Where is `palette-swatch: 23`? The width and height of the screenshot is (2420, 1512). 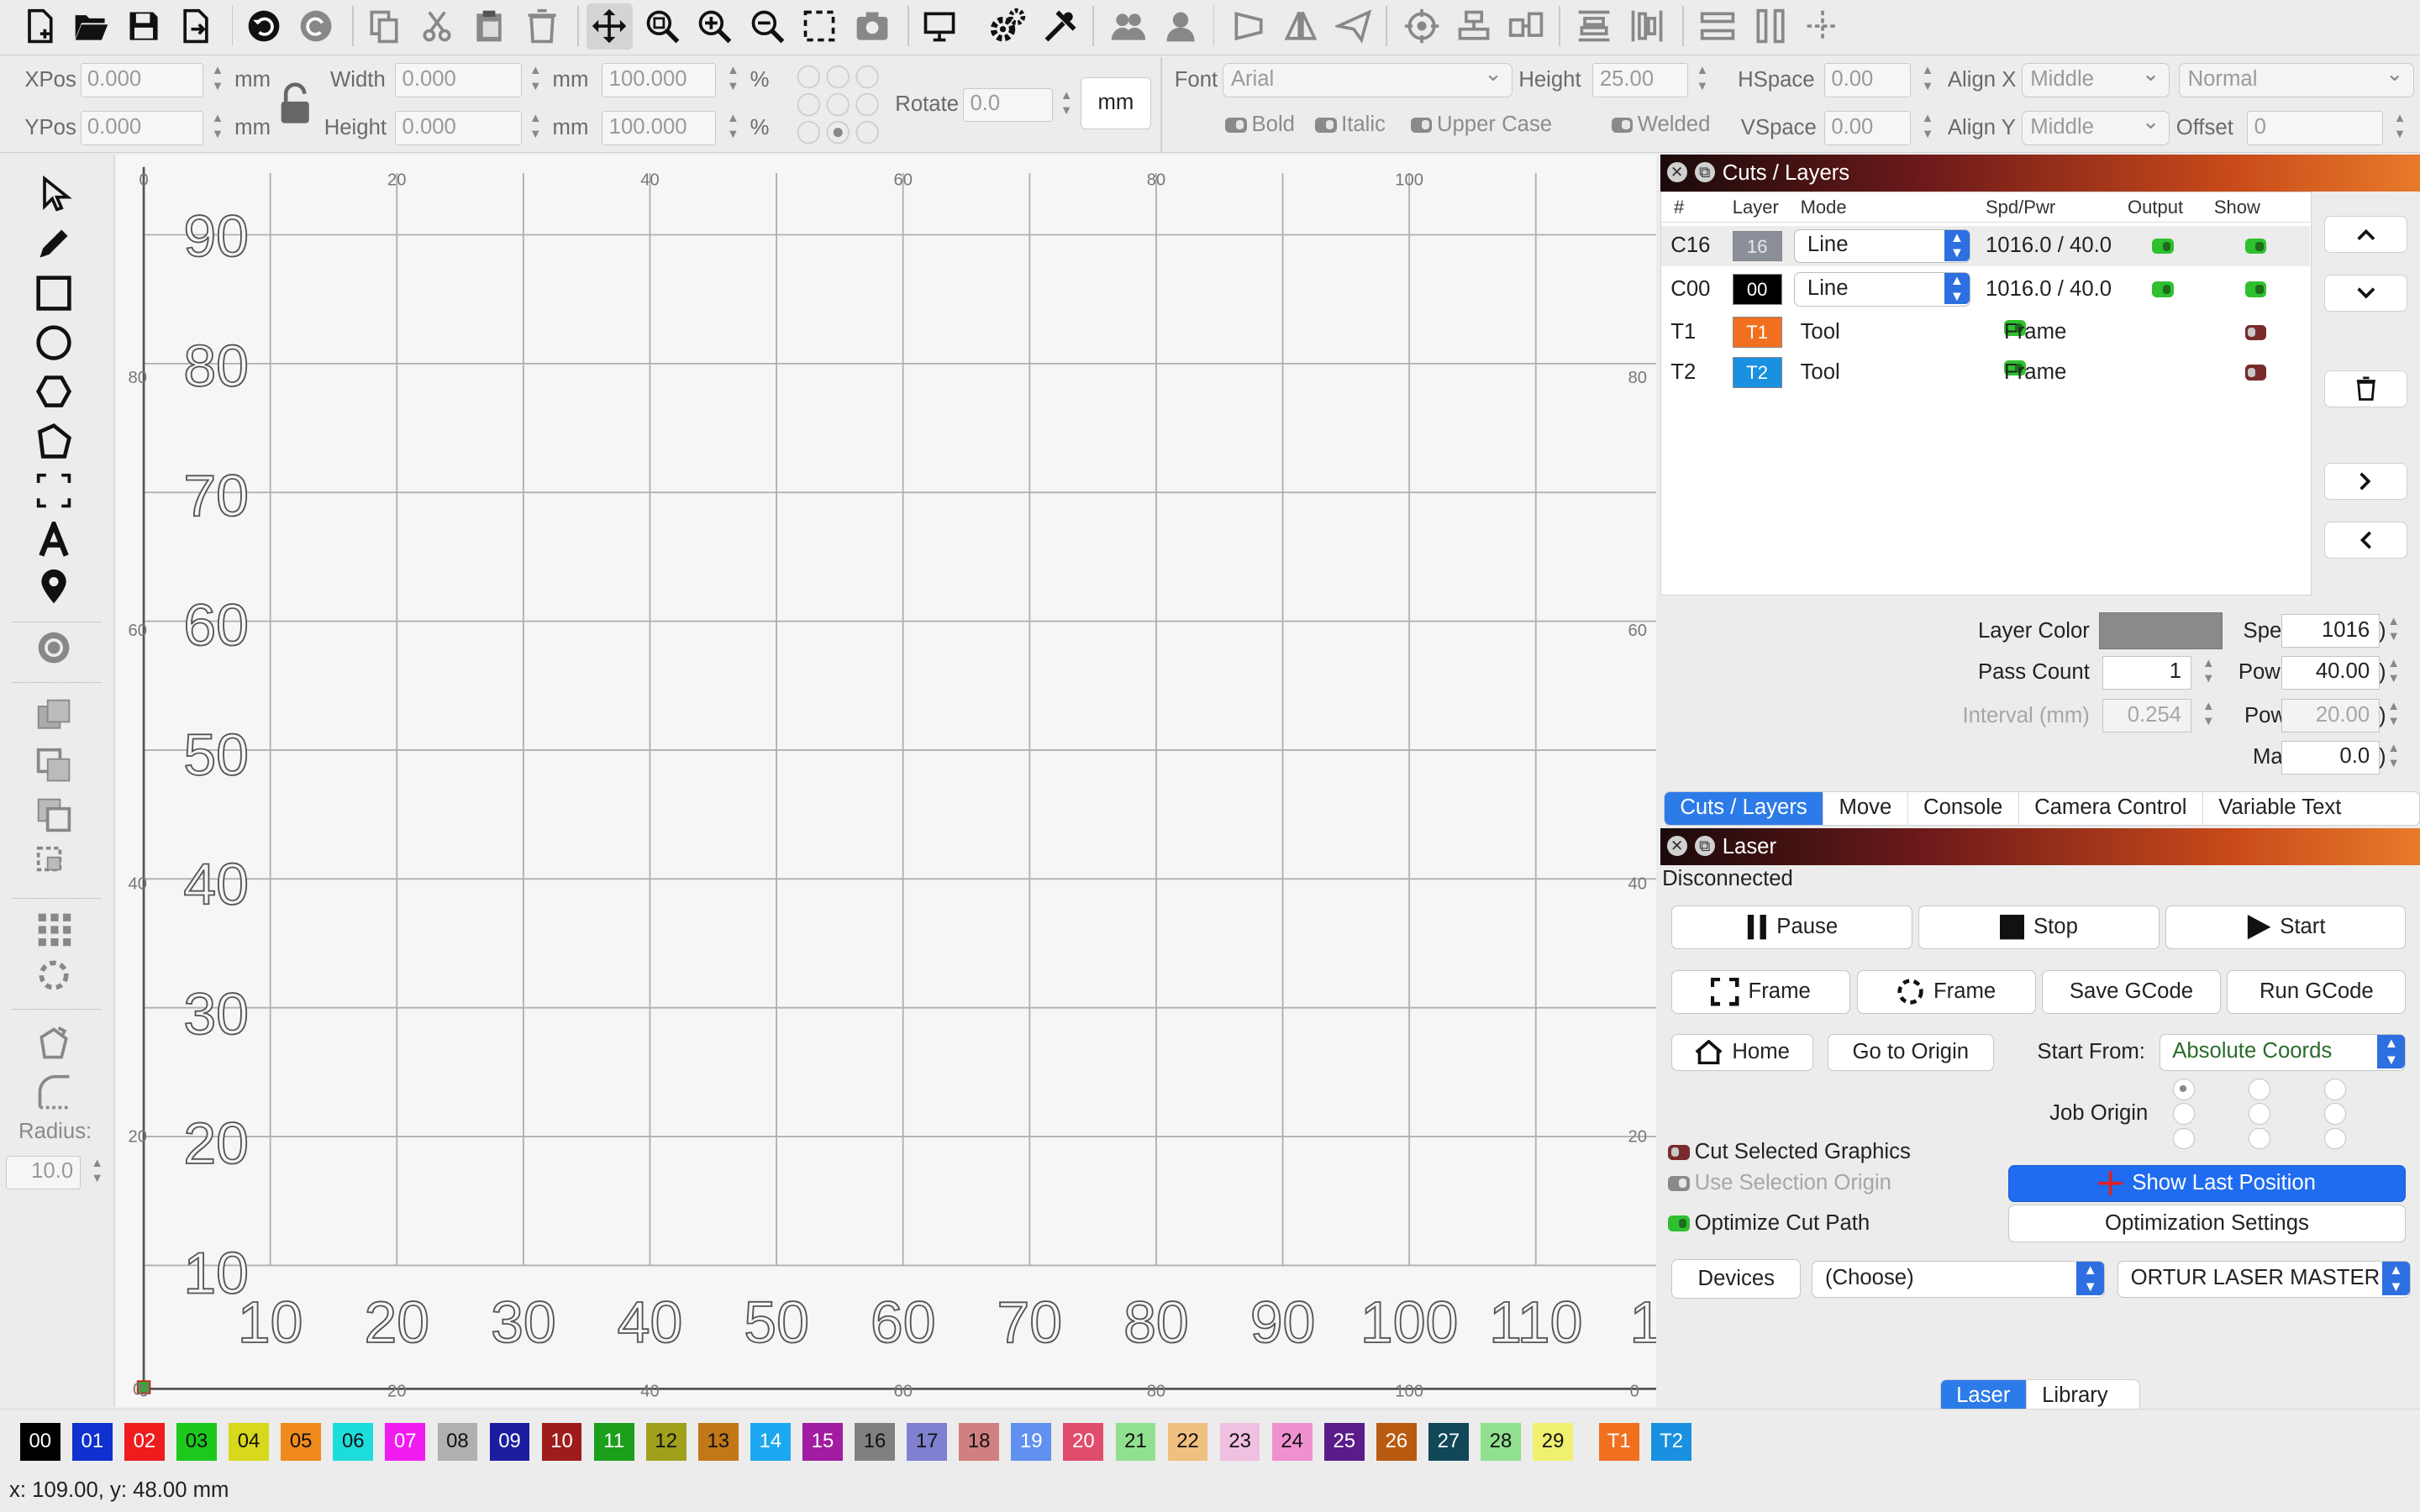 palette-swatch: 23 is located at coordinates (1239, 1442).